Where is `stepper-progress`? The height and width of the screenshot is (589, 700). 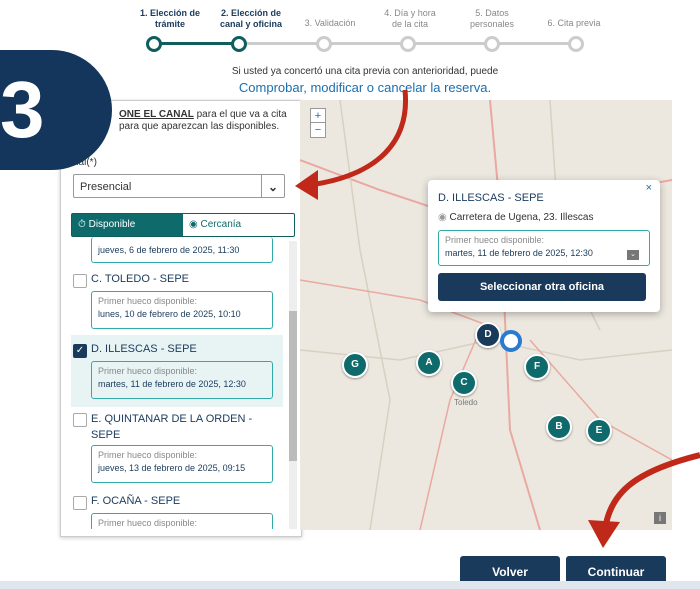
stepper-progress is located at coordinates (197, 43).